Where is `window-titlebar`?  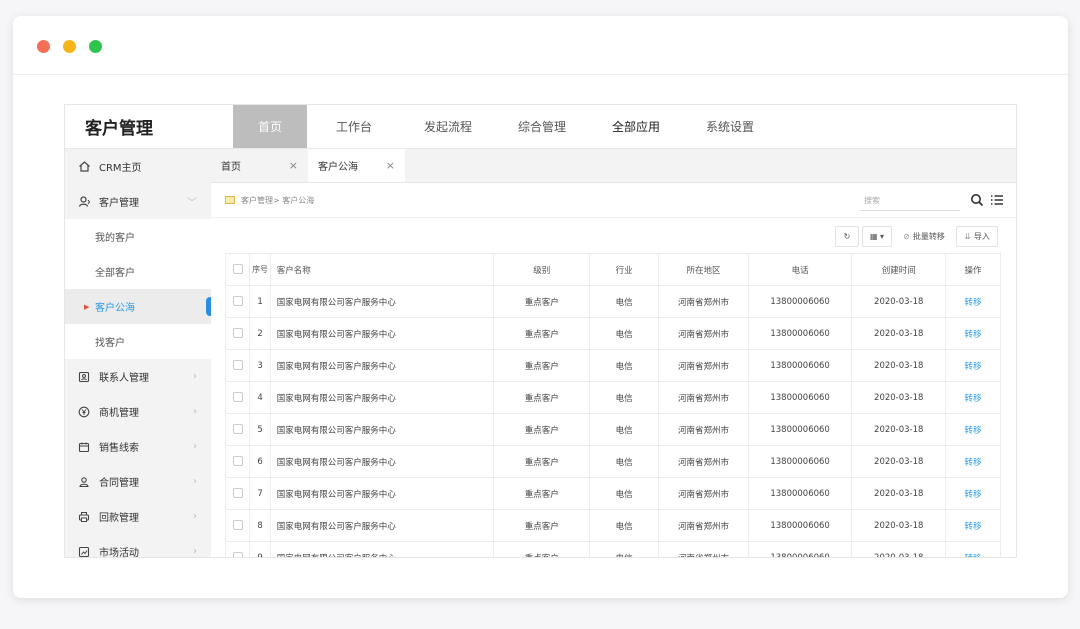 window-titlebar is located at coordinates (540, 45).